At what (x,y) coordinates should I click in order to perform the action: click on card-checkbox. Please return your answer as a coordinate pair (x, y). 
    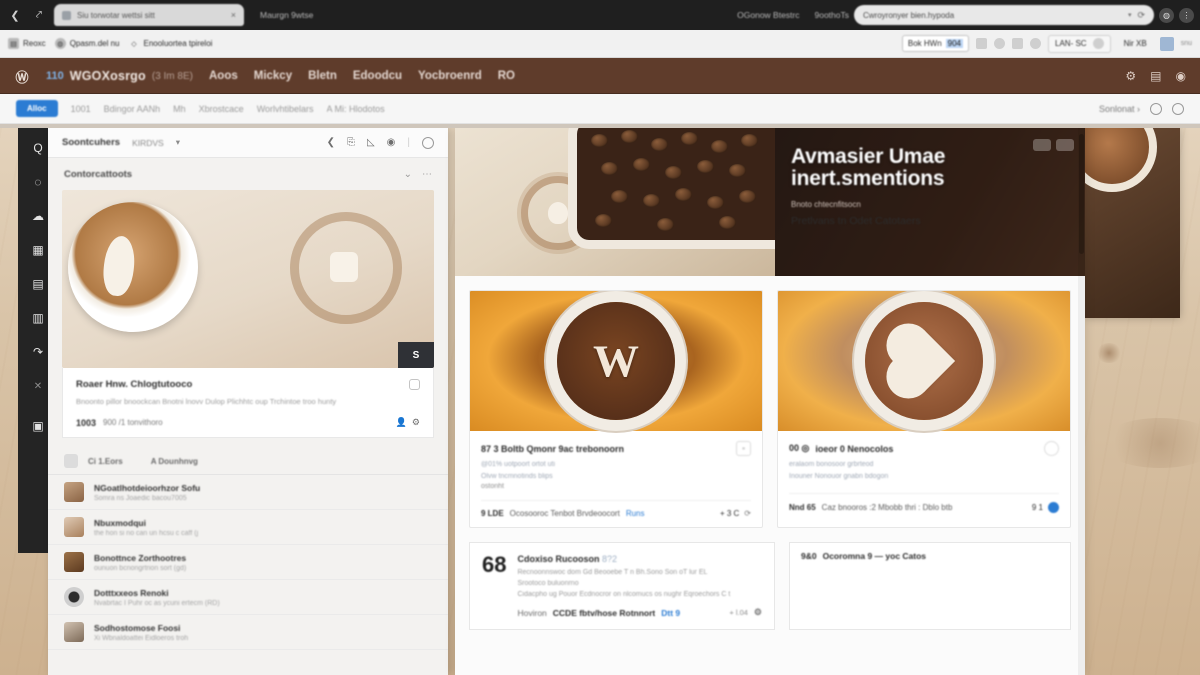
    Looking at the image, I should click on (414, 384).